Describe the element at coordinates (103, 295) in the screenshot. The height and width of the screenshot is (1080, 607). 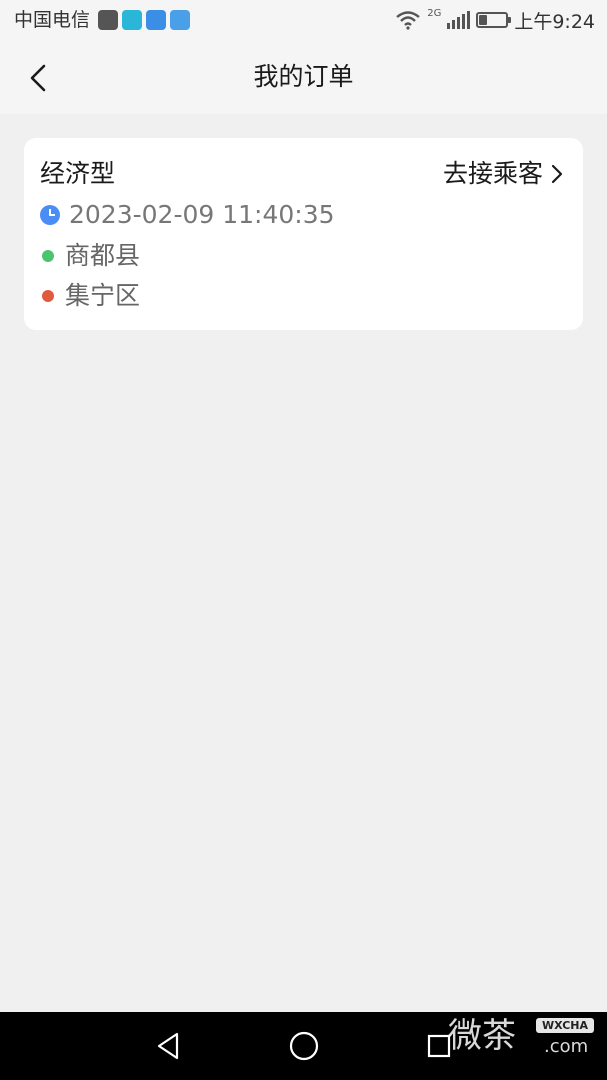
I see `destination-place: 集宁区` at that location.